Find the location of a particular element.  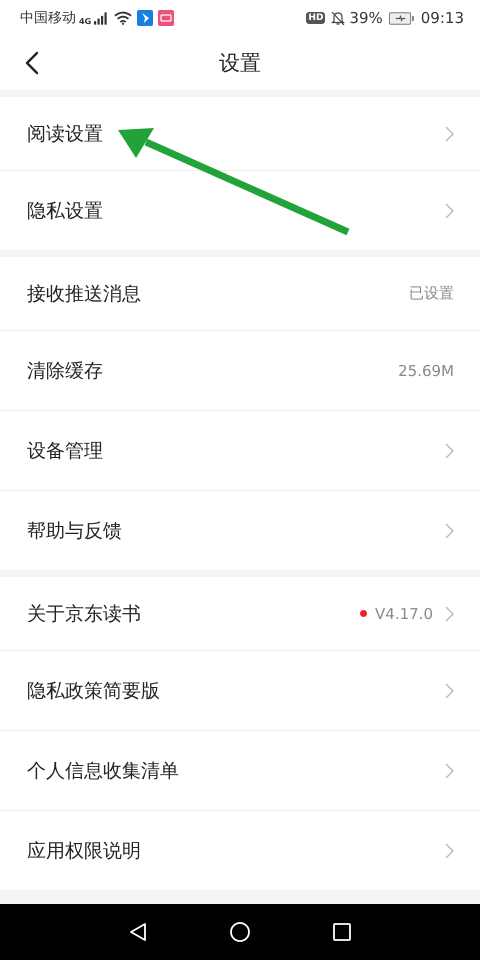

item-label: 个人信息收集清单 is located at coordinates (103, 771).